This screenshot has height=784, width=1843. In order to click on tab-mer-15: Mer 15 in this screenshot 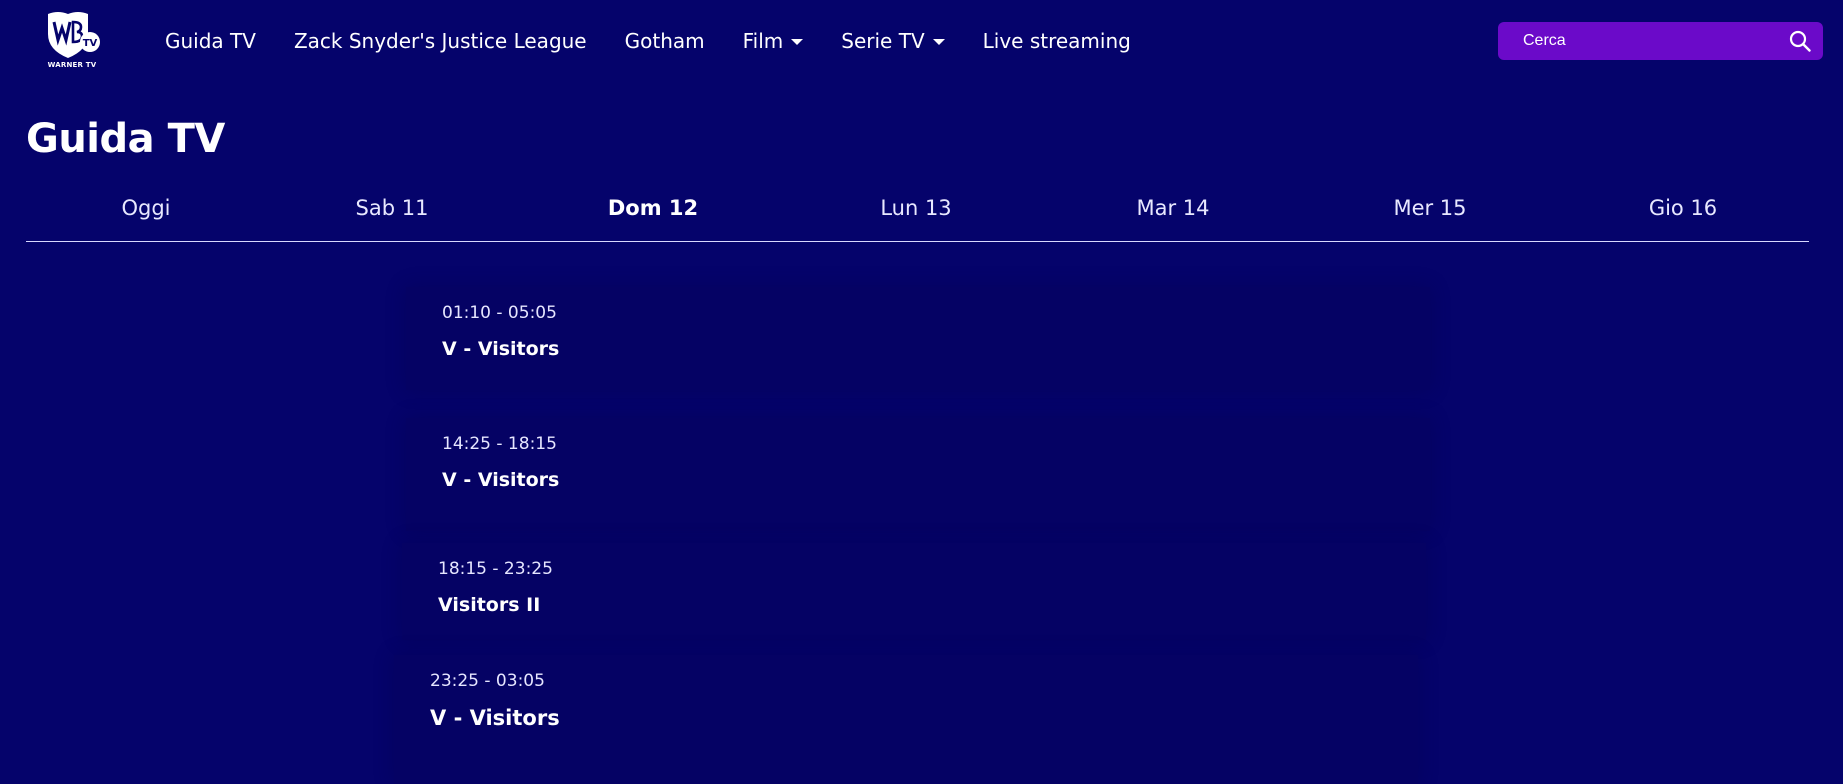, I will do `click(1430, 208)`.